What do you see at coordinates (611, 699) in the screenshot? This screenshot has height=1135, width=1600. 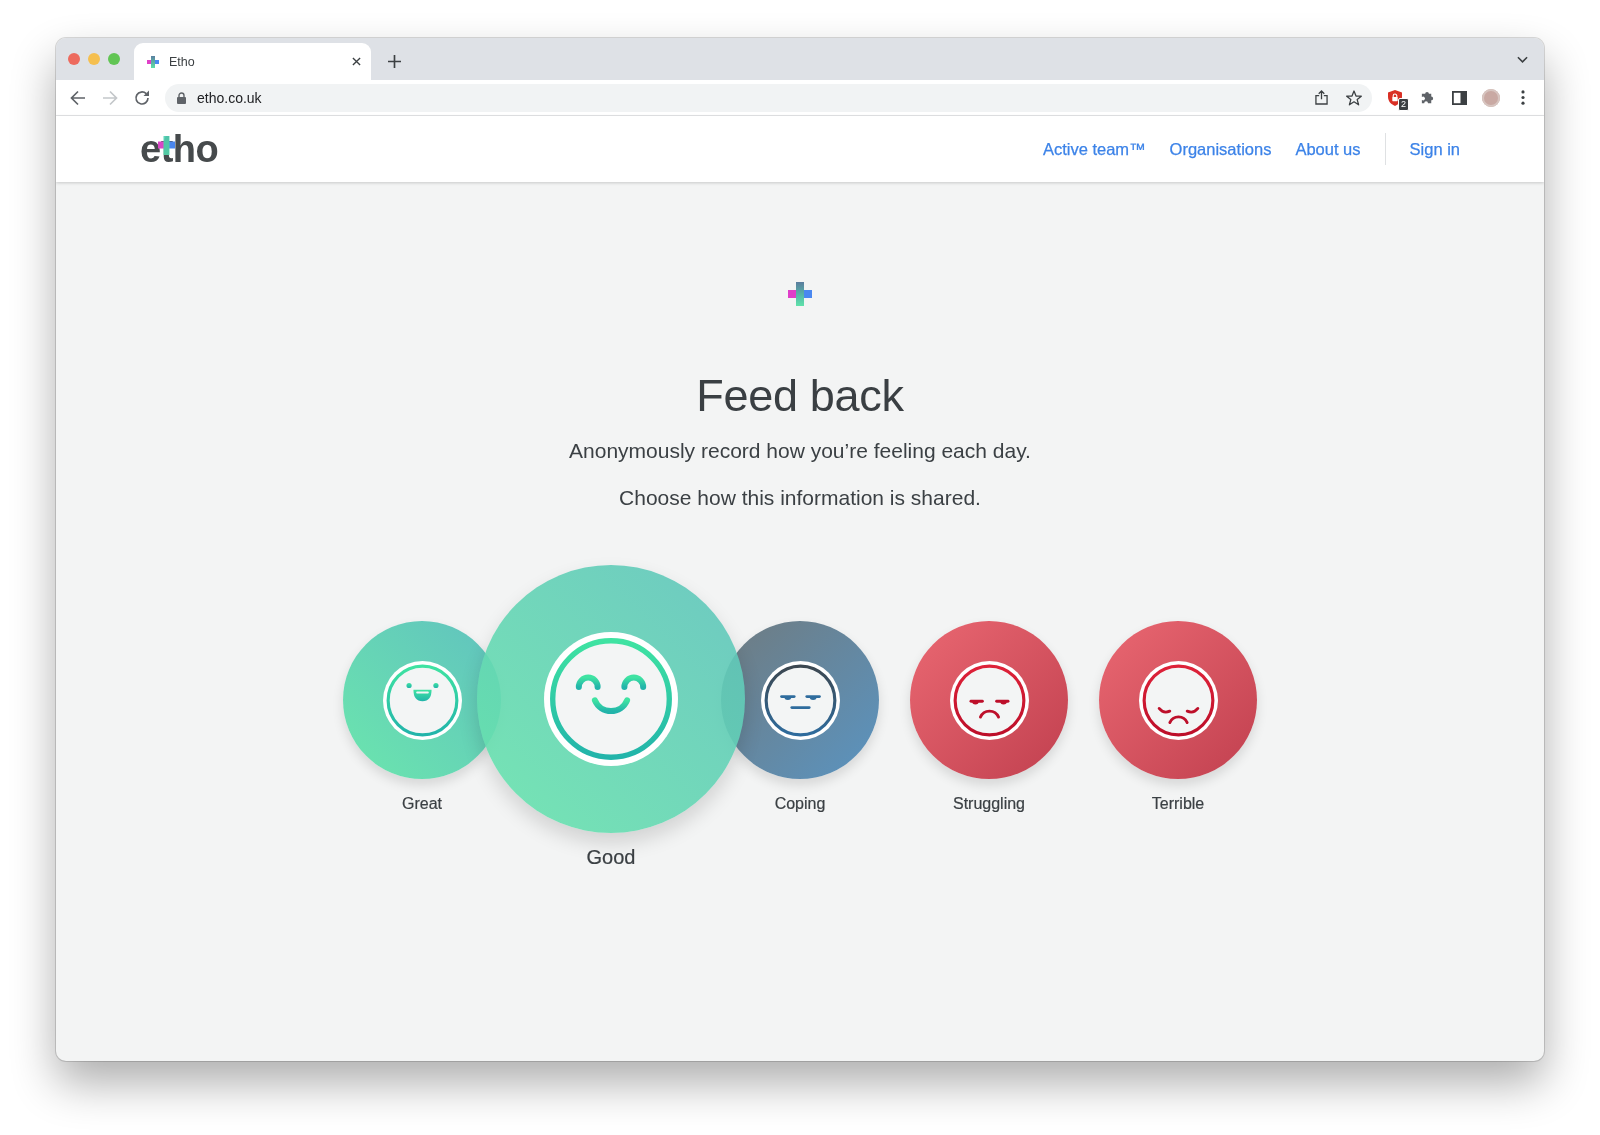 I see `smiling-face-icon` at bounding box center [611, 699].